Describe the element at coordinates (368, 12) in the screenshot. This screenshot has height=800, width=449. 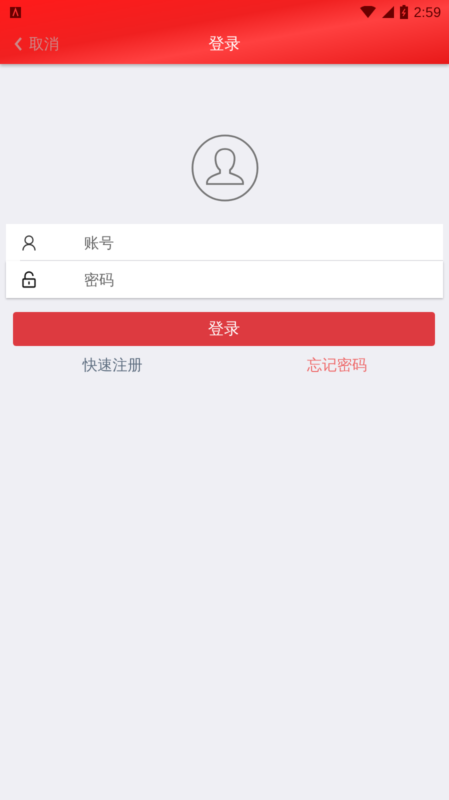
I see `wifi-icon` at that location.